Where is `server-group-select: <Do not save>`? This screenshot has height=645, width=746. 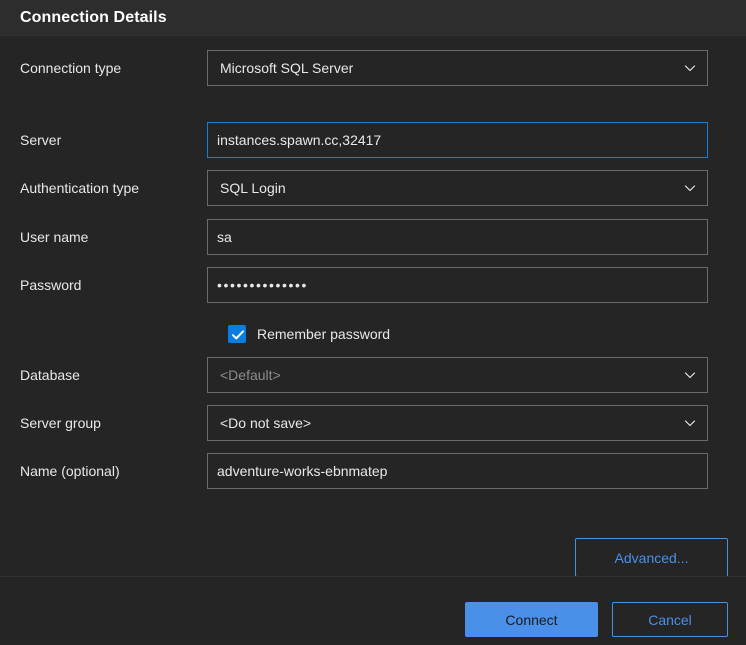 server-group-select: <Do not save> is located at coordinates (457, 423).